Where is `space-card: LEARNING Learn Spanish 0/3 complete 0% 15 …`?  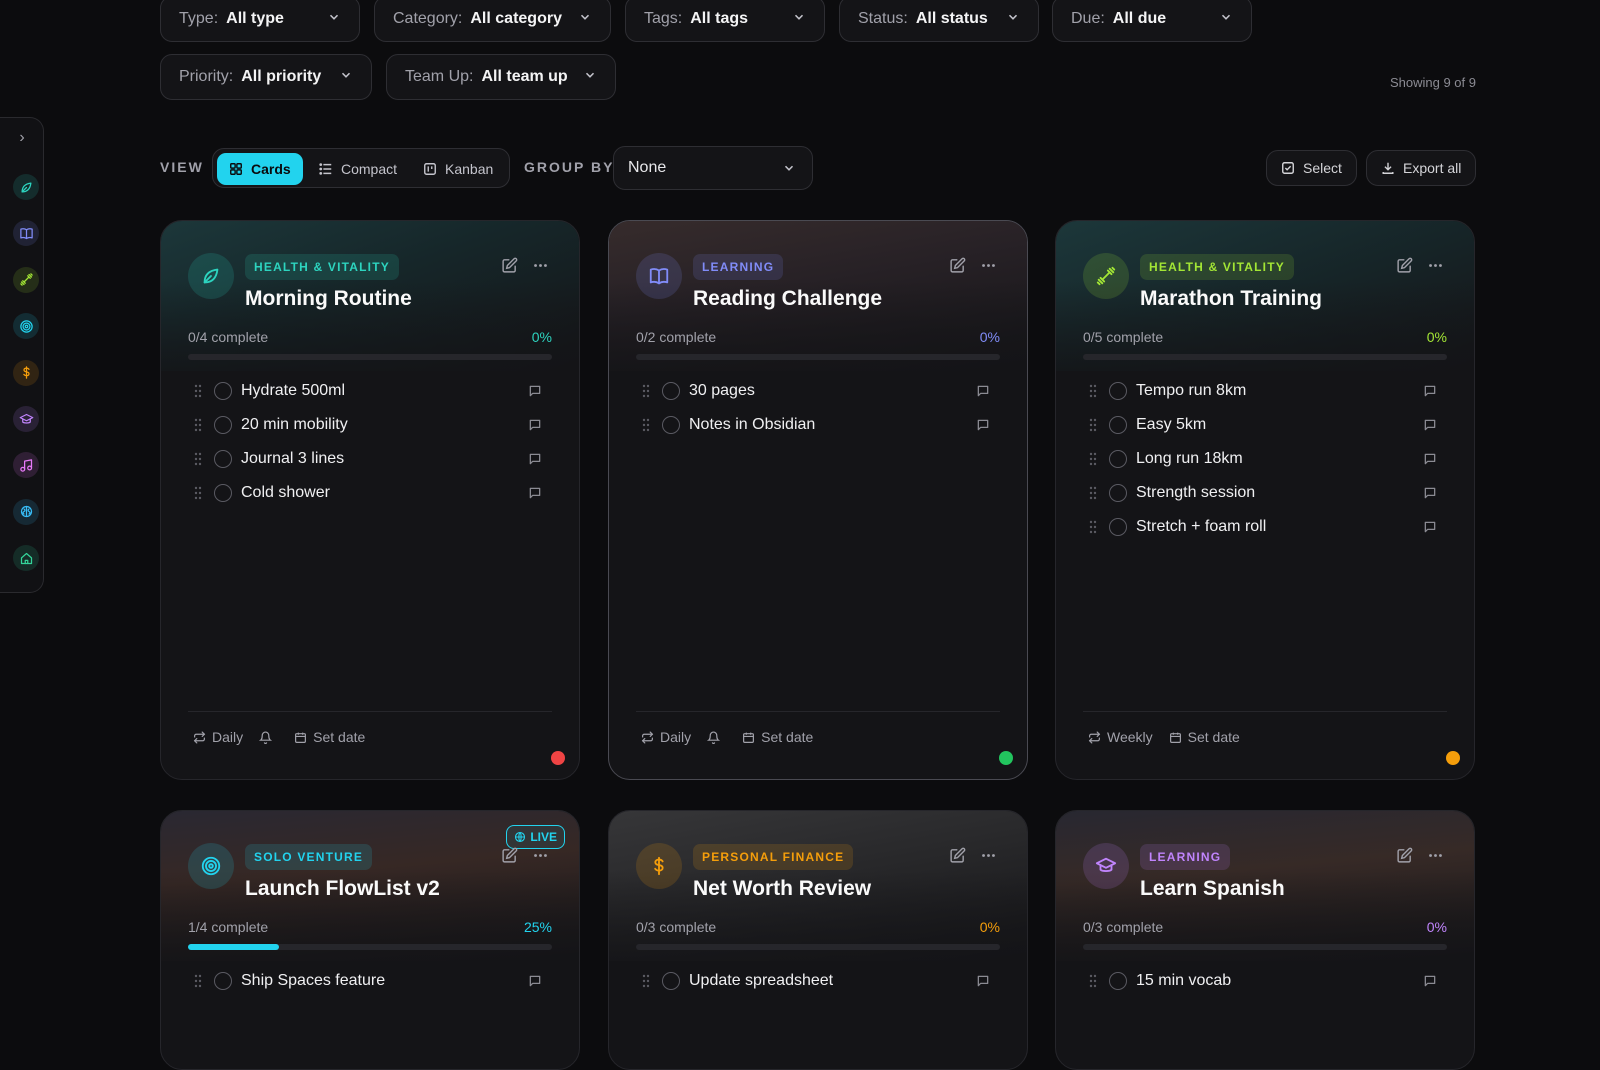
space-card: LEARNING Learn Spanish 0/3 complete 0% 15 … is located at coordinates (1265, 940).